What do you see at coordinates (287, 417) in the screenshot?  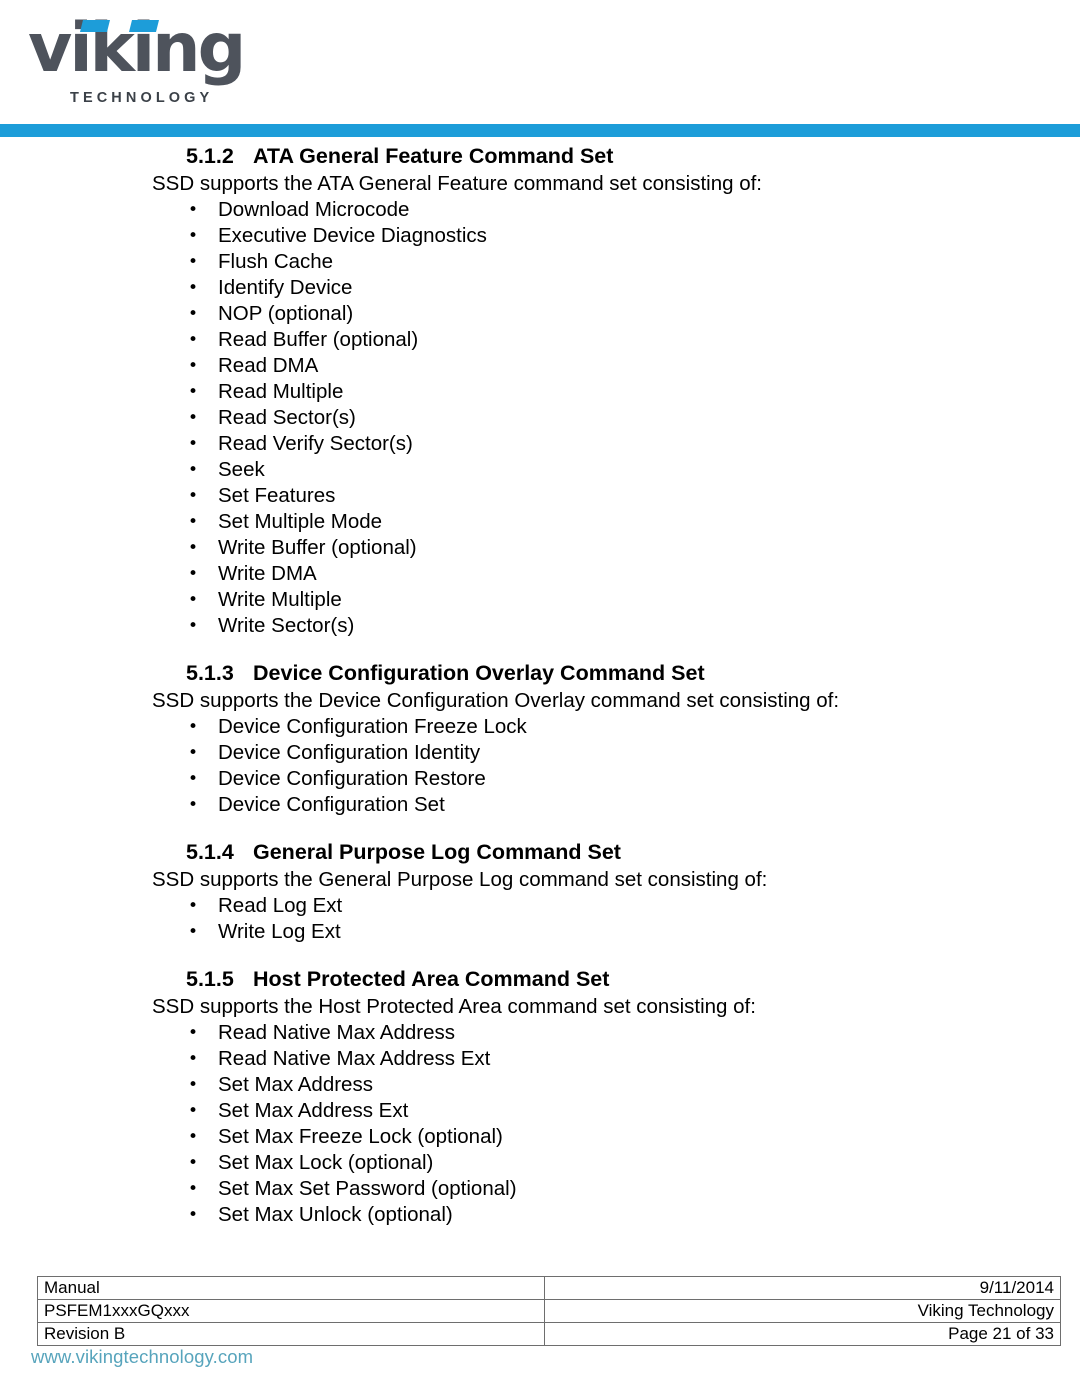 I see `list-item-label: Read Sector(s)` at bounding box center [287, 417].